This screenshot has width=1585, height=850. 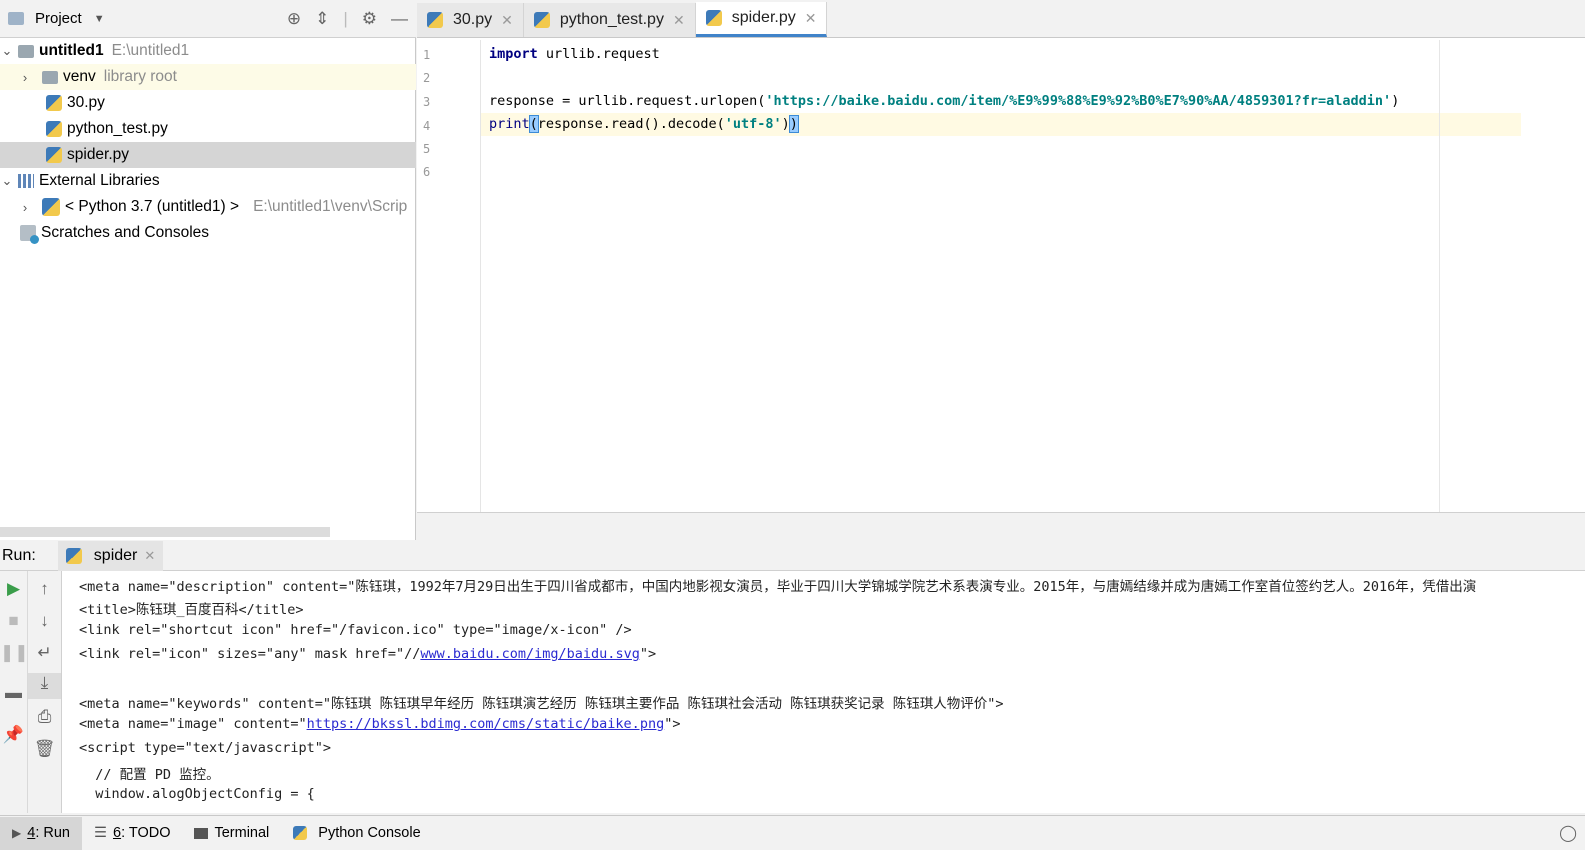 I want to click on arrow-down-icon: ↓, so click(x=44, y=621).